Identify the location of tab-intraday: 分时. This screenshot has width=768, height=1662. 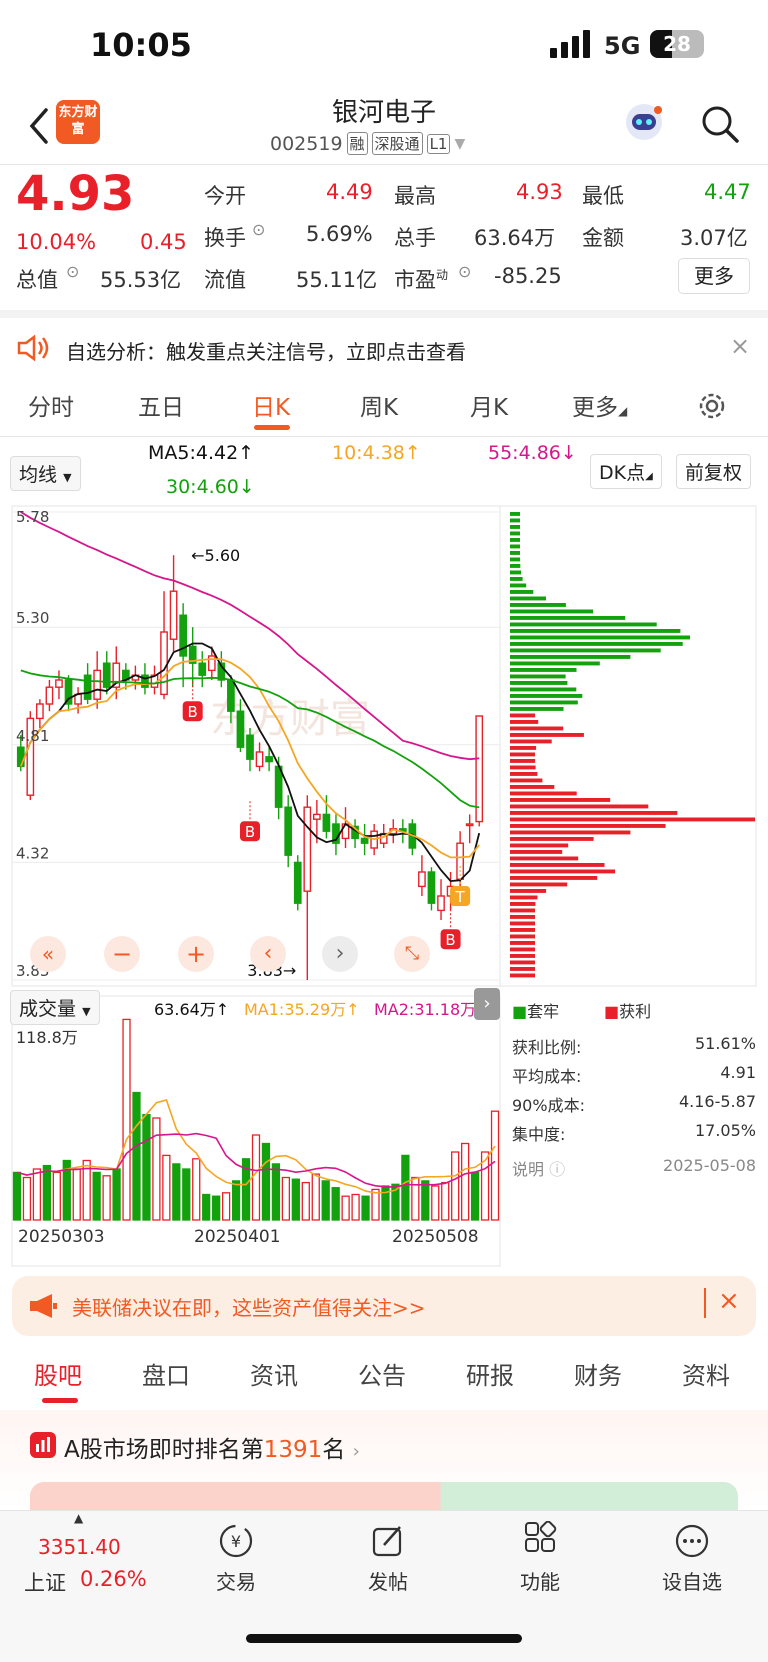
(51, 405).